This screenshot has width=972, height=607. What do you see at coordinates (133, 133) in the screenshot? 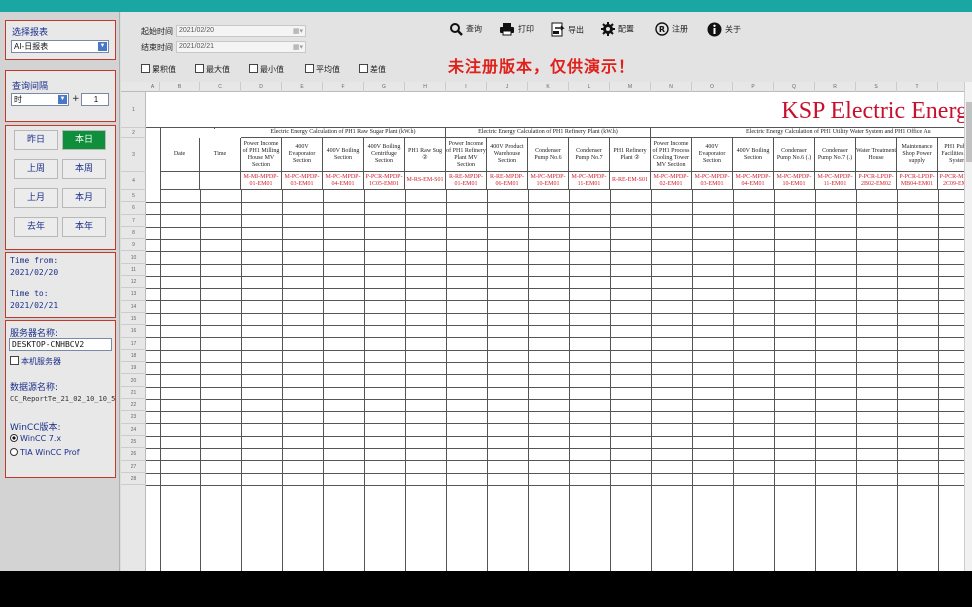
I see `row-number: 2` at bounding box center [133, 133].